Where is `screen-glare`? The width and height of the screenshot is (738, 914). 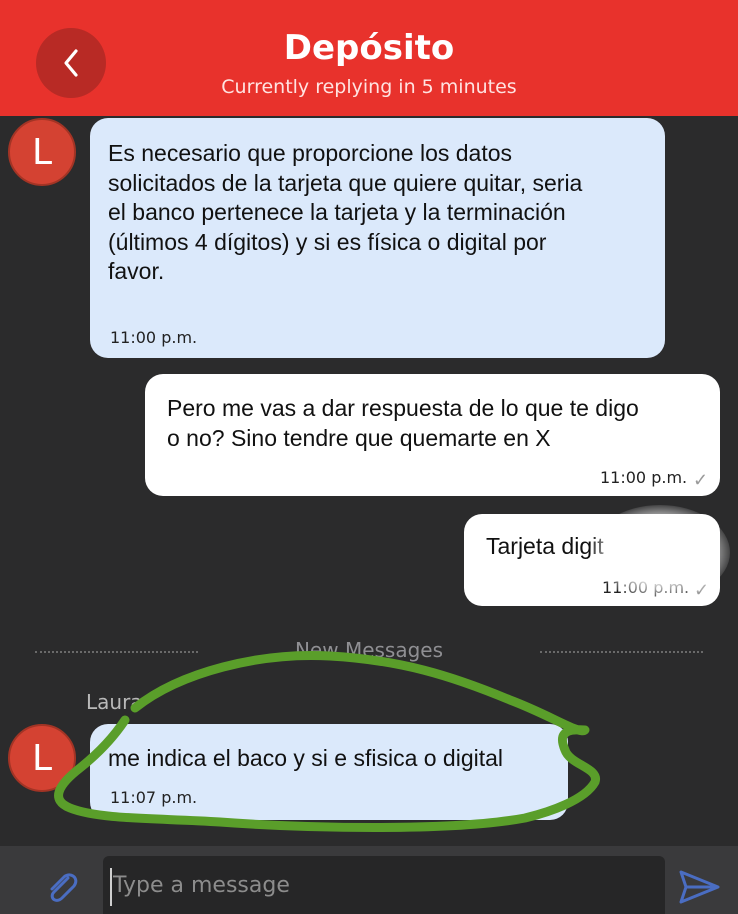 screen-glare is located at coordinates (660, 552).